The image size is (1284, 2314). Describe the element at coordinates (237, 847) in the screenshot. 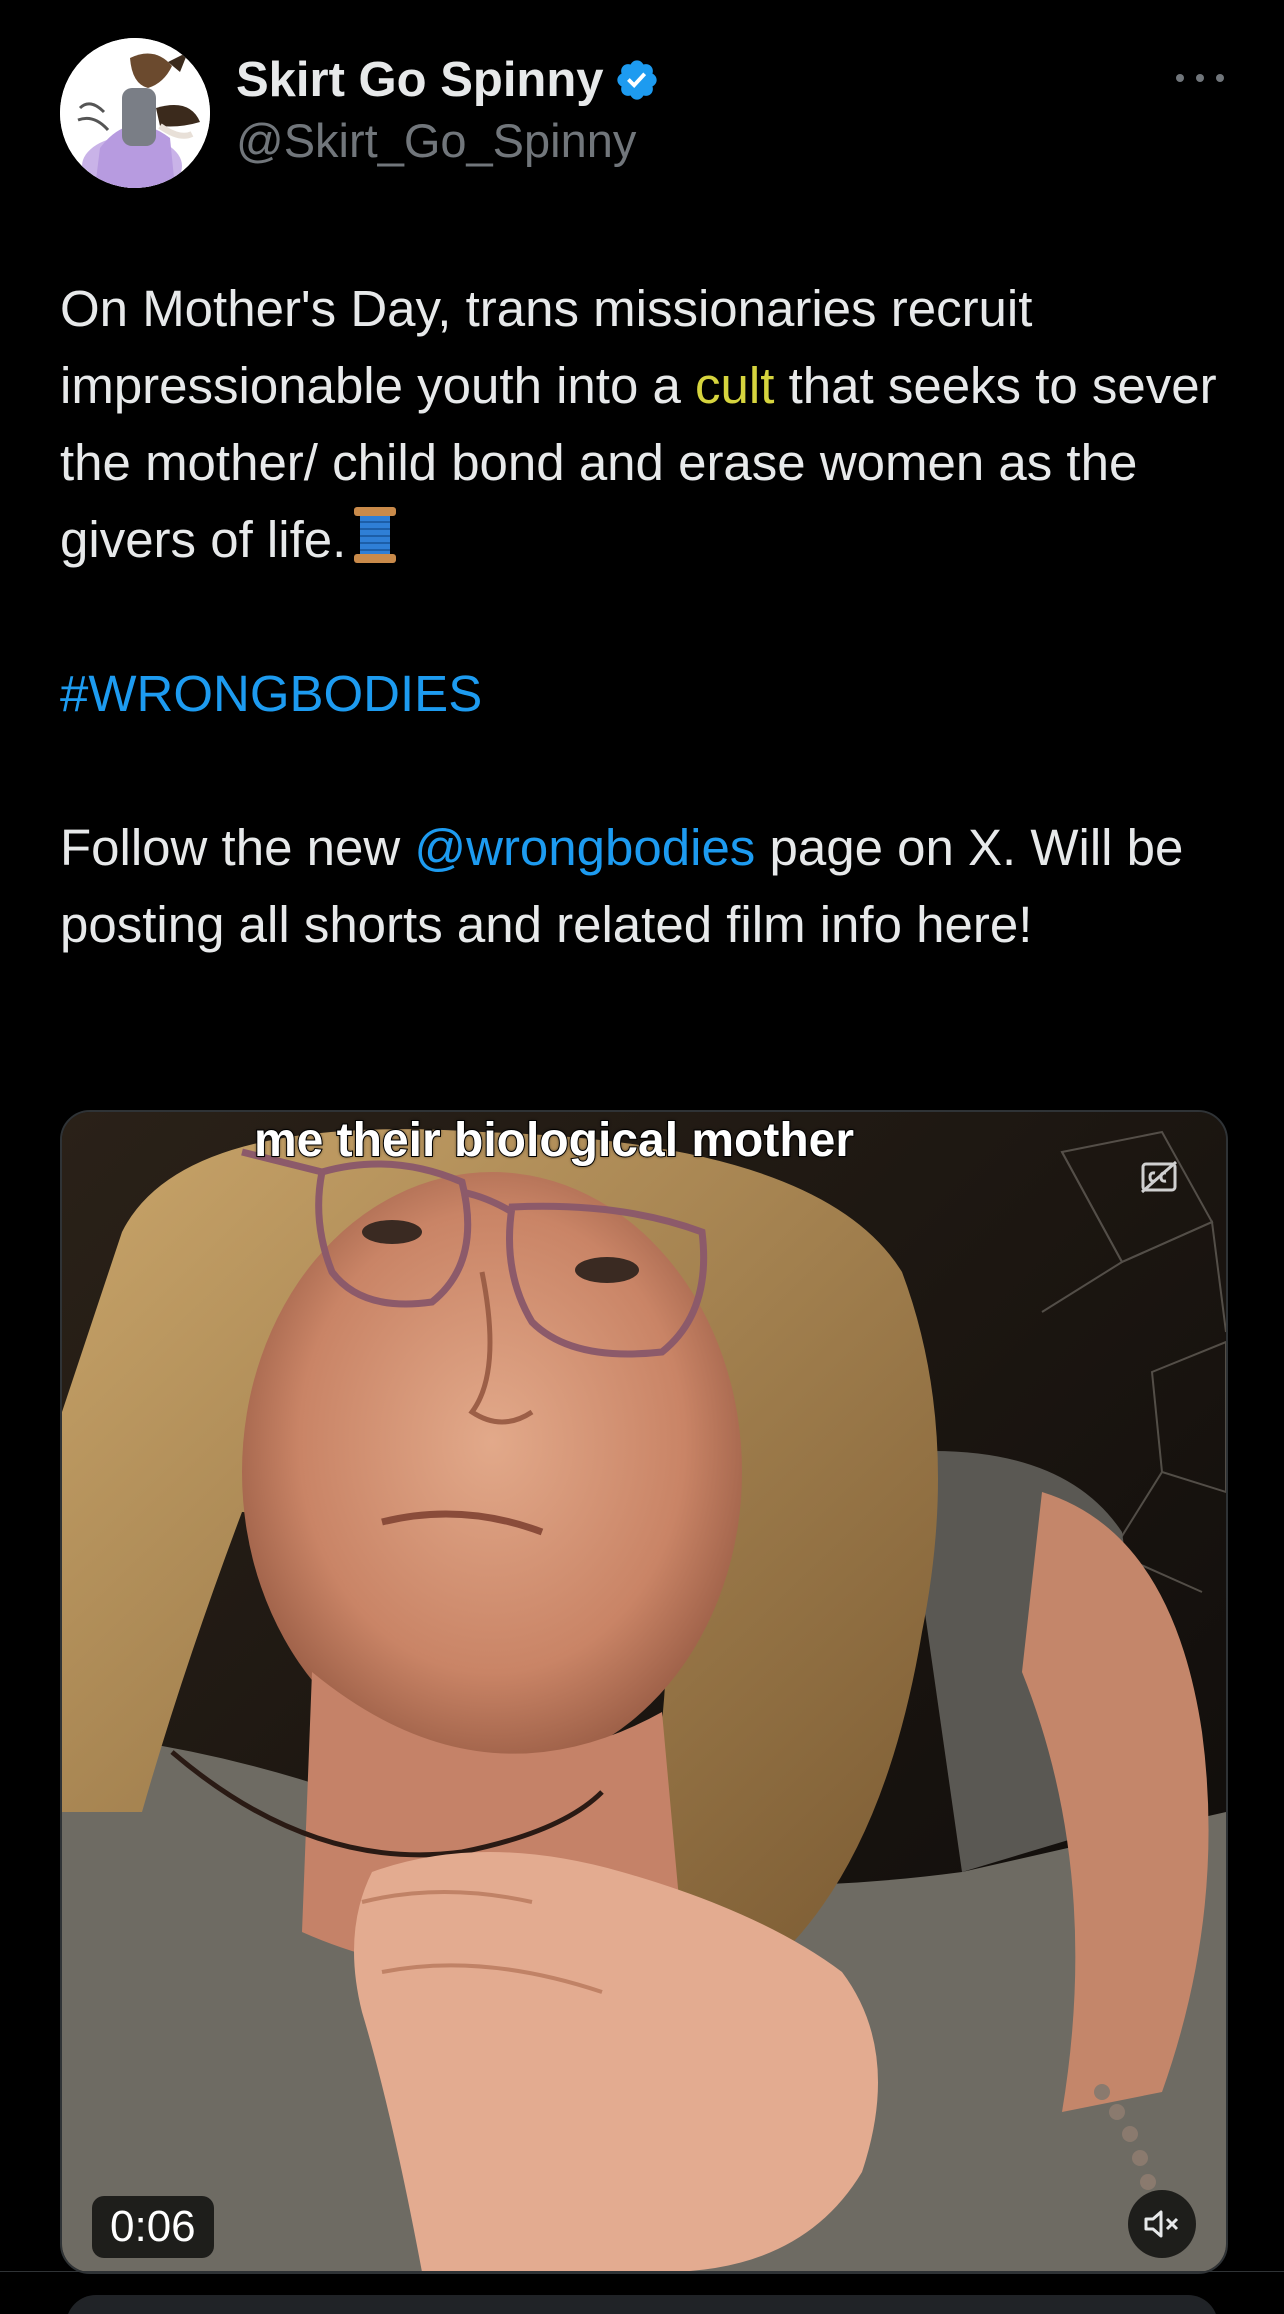

I see `tweet-text-segment: Follow the new` at that location.